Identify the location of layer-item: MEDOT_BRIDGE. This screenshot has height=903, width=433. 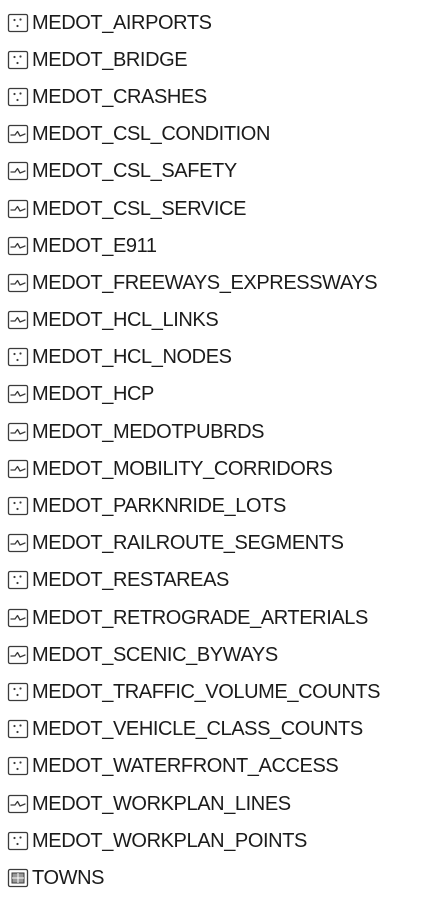
(216, 59).